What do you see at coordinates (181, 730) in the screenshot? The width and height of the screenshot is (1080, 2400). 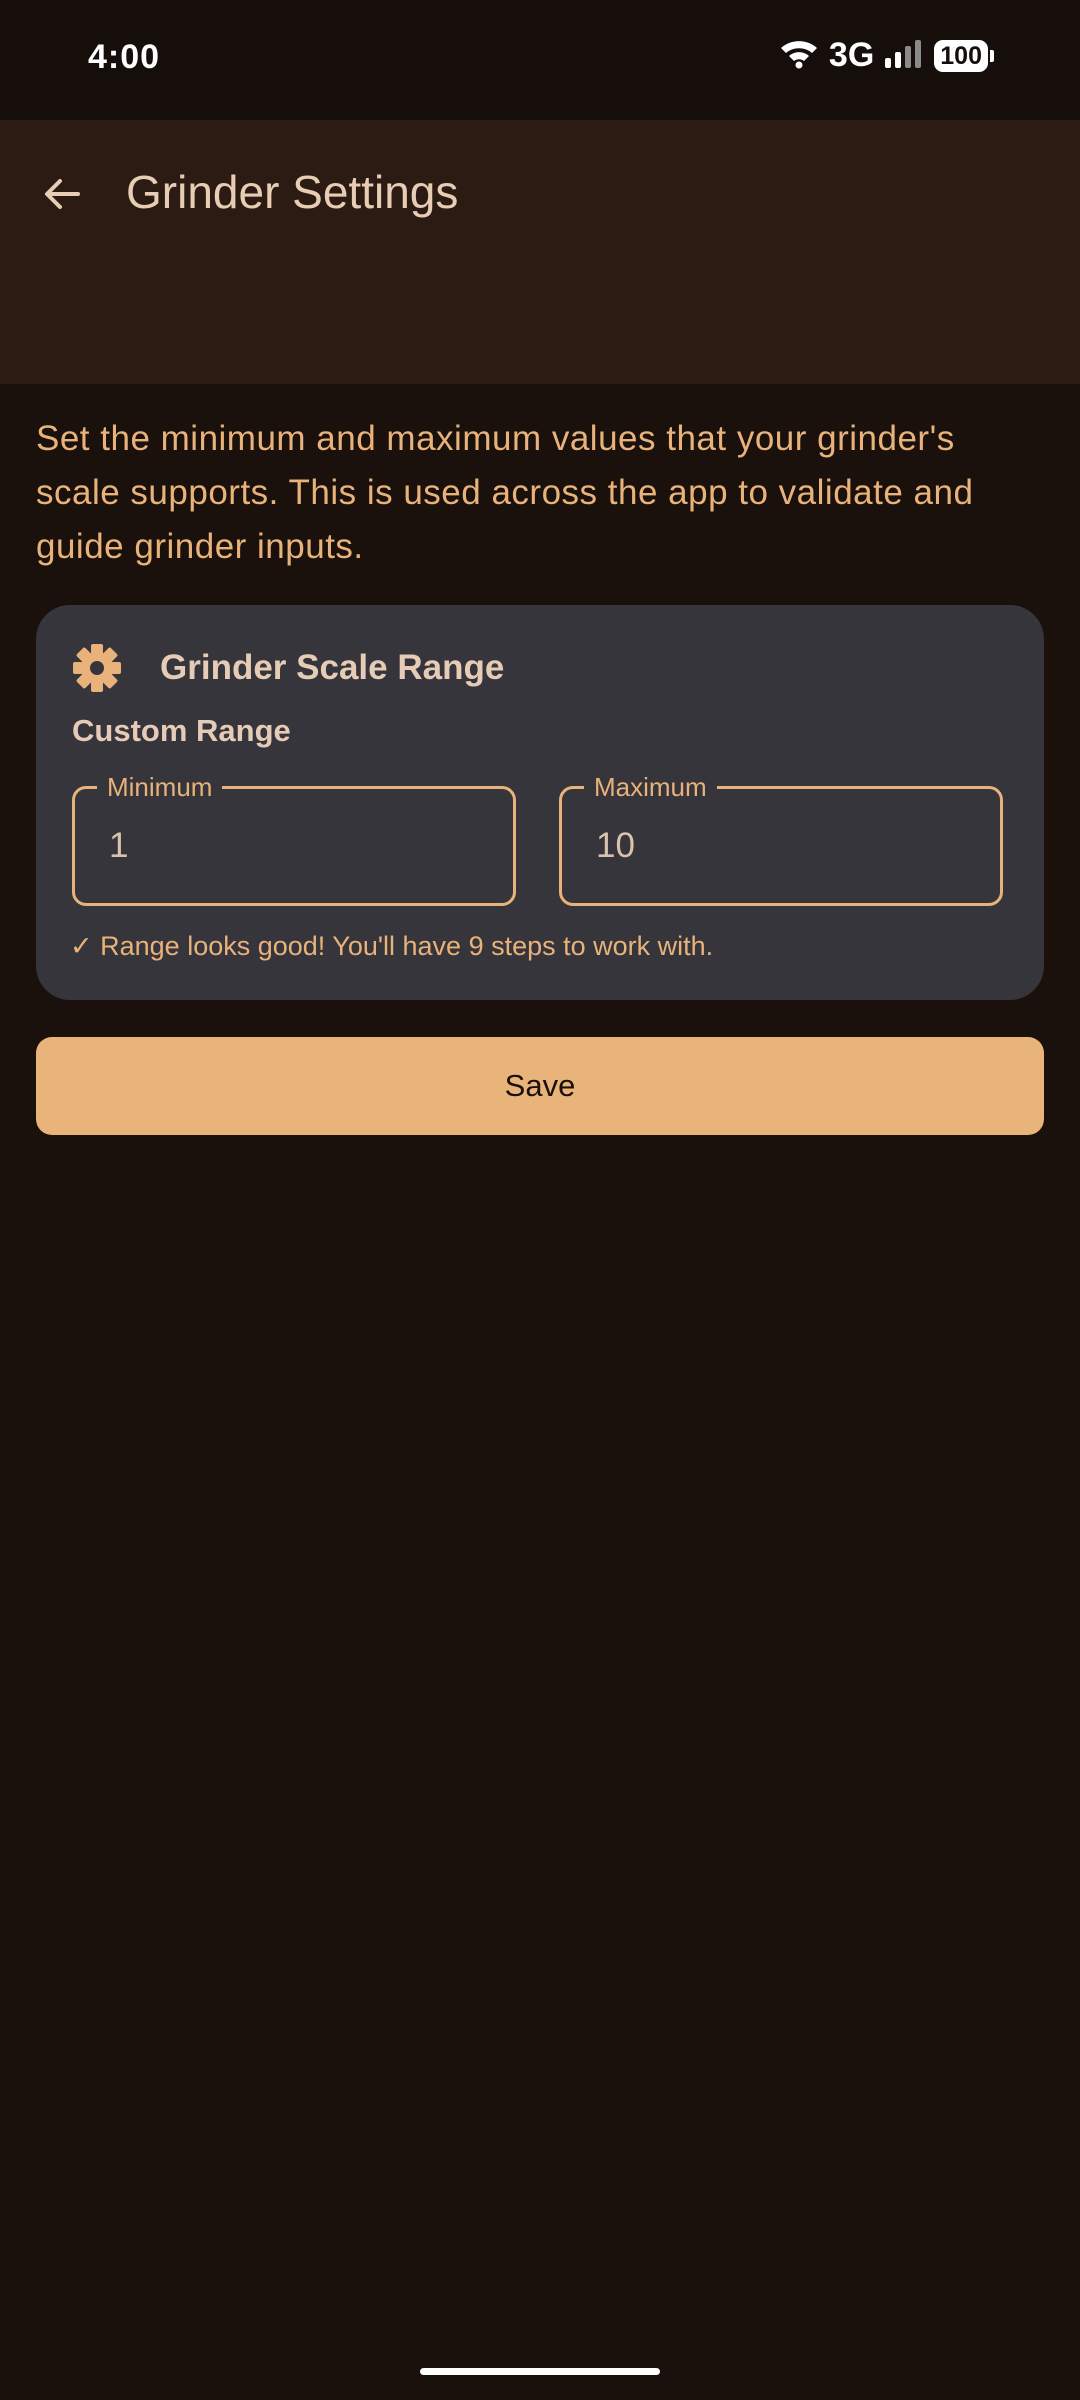 I see `range-label: Custom Range` at bounding box center [181, 730].